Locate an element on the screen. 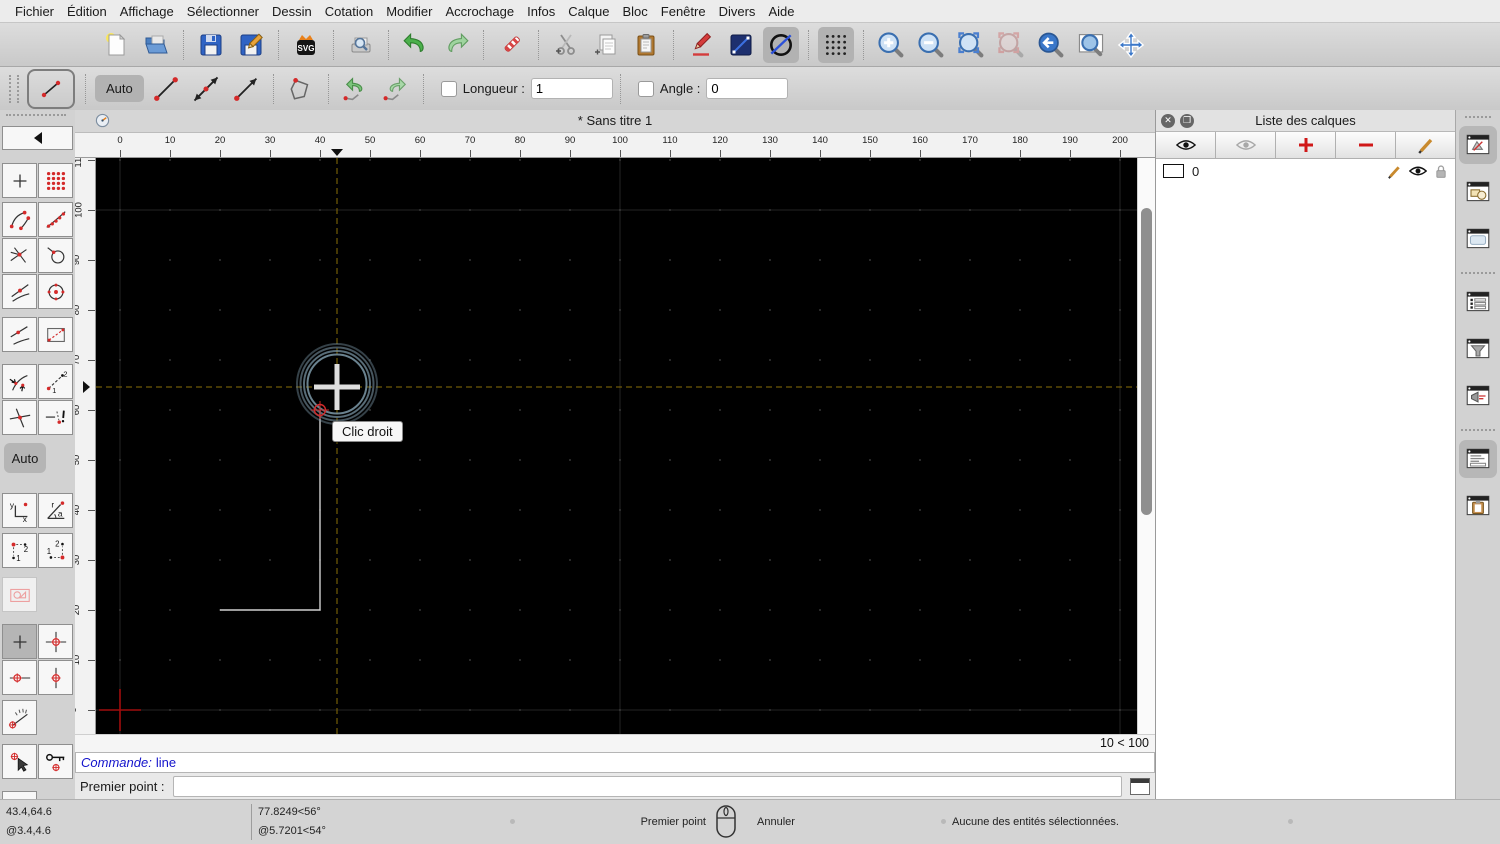 The width and height of the screenshot is (1500, 844). length-checkbox is located at coordinates (448, 88).